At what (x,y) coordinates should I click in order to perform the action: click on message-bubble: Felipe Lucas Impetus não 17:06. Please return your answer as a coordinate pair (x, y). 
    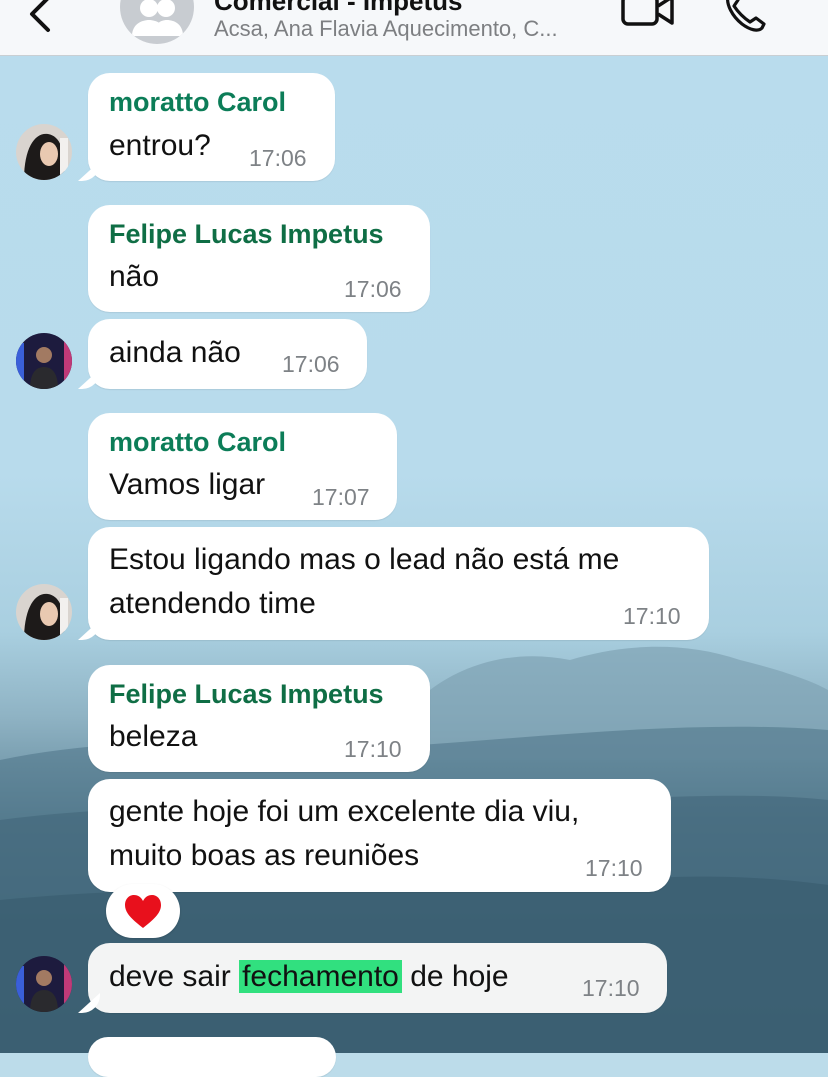
    Looking at the image, I should click on (259, 258).